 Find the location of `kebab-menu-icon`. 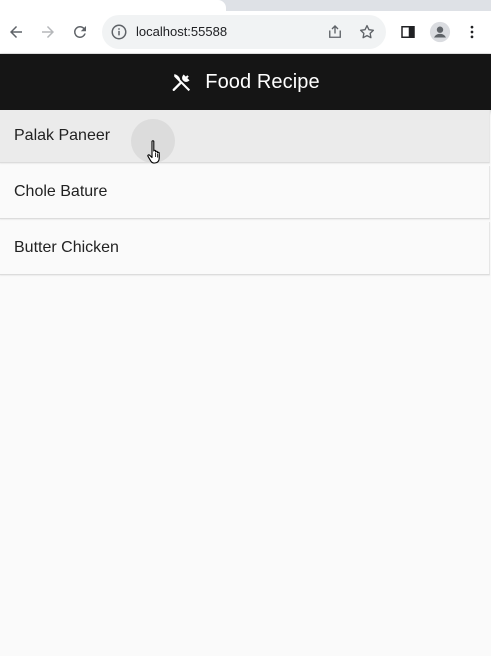

kebab-menu-icon is located at coordinates (472, 32).